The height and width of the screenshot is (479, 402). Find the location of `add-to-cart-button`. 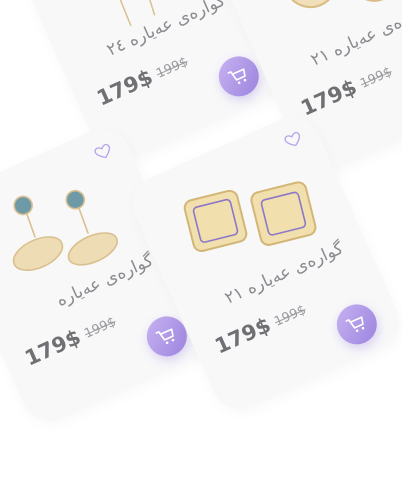

add-to-cart-button is located at coordinates (357, 324).